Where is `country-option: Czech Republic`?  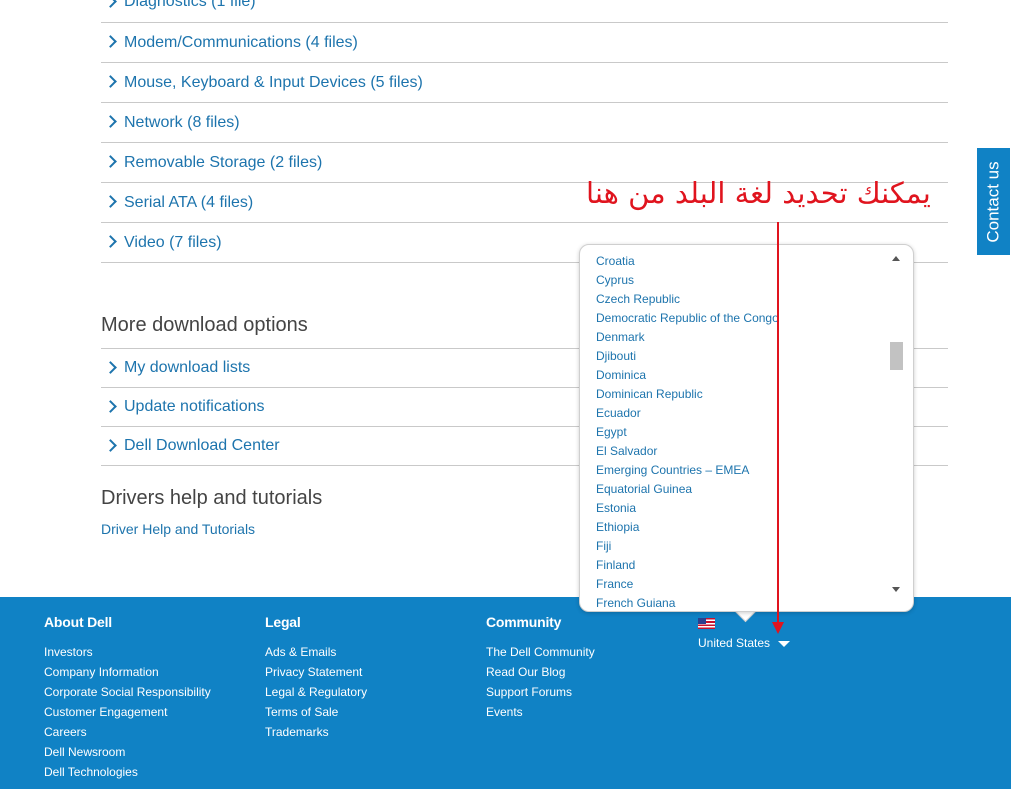
country-option: Czech Republic is located at coordinates (687, 299).